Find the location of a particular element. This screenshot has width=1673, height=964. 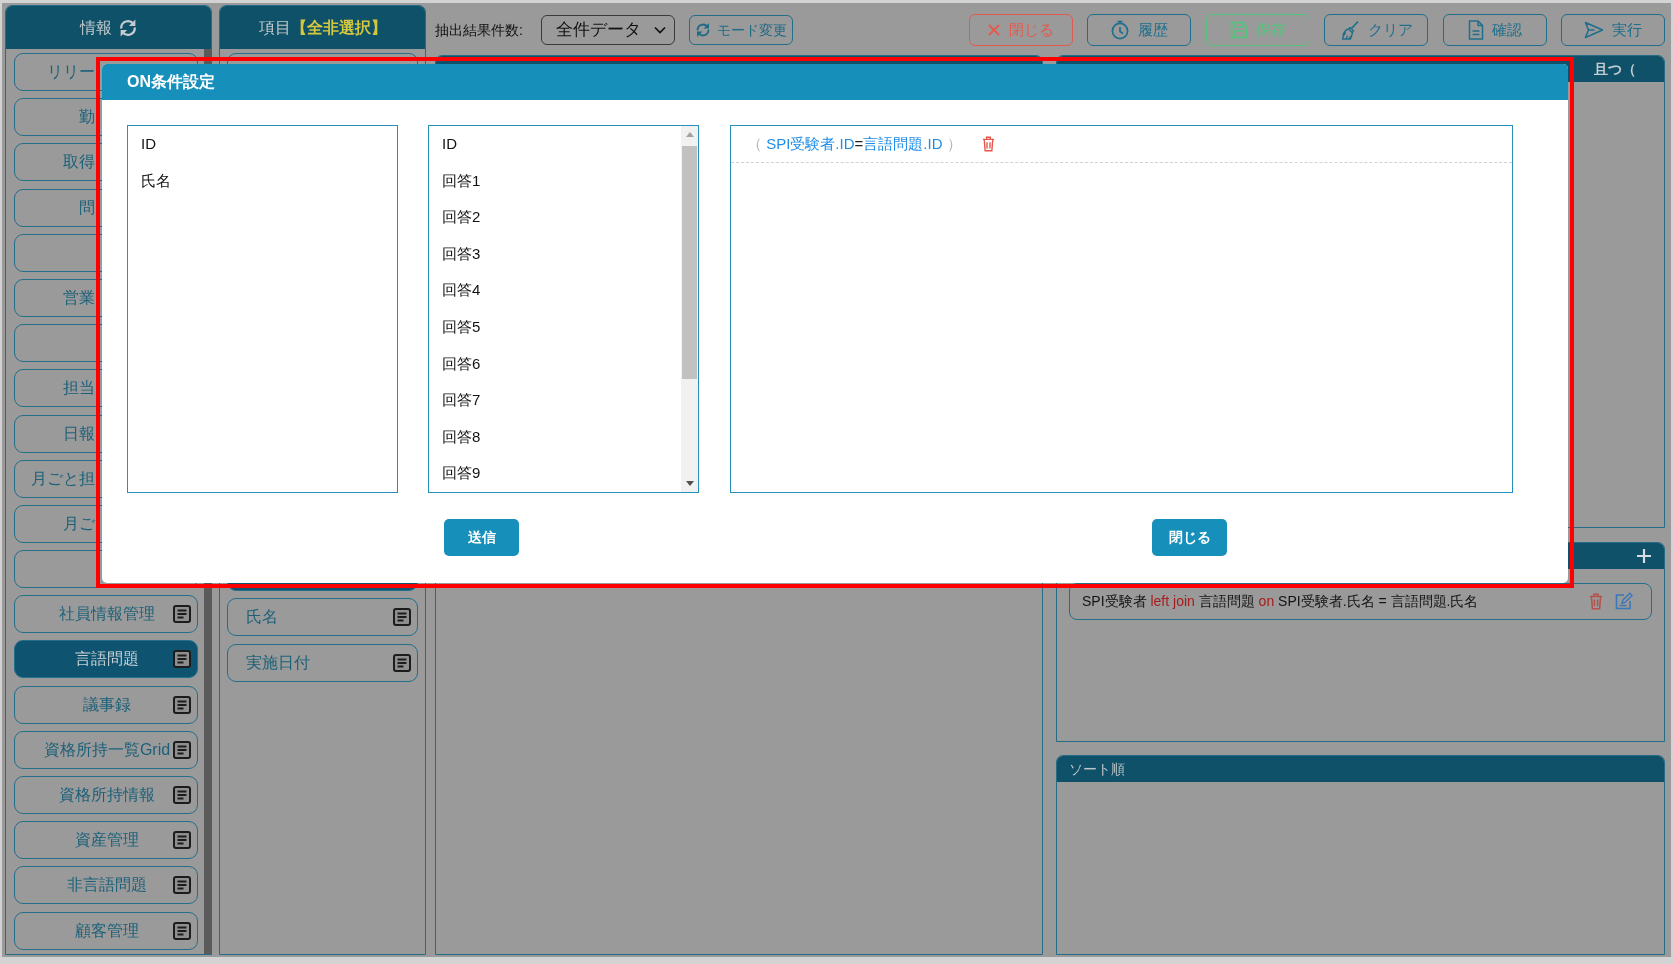

join-condition-text: SPI受験者 left join 言語問題 on SPI受験者.氏名 = 言語問題.氏名 is located at coordinates (1281, 601).